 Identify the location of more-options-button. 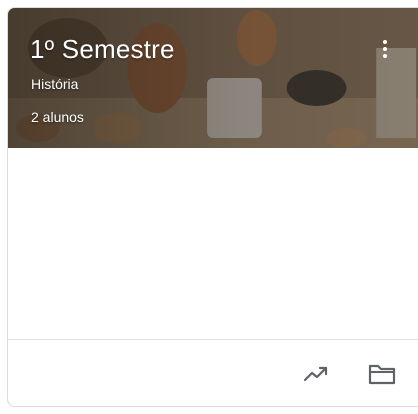
(385, 49).